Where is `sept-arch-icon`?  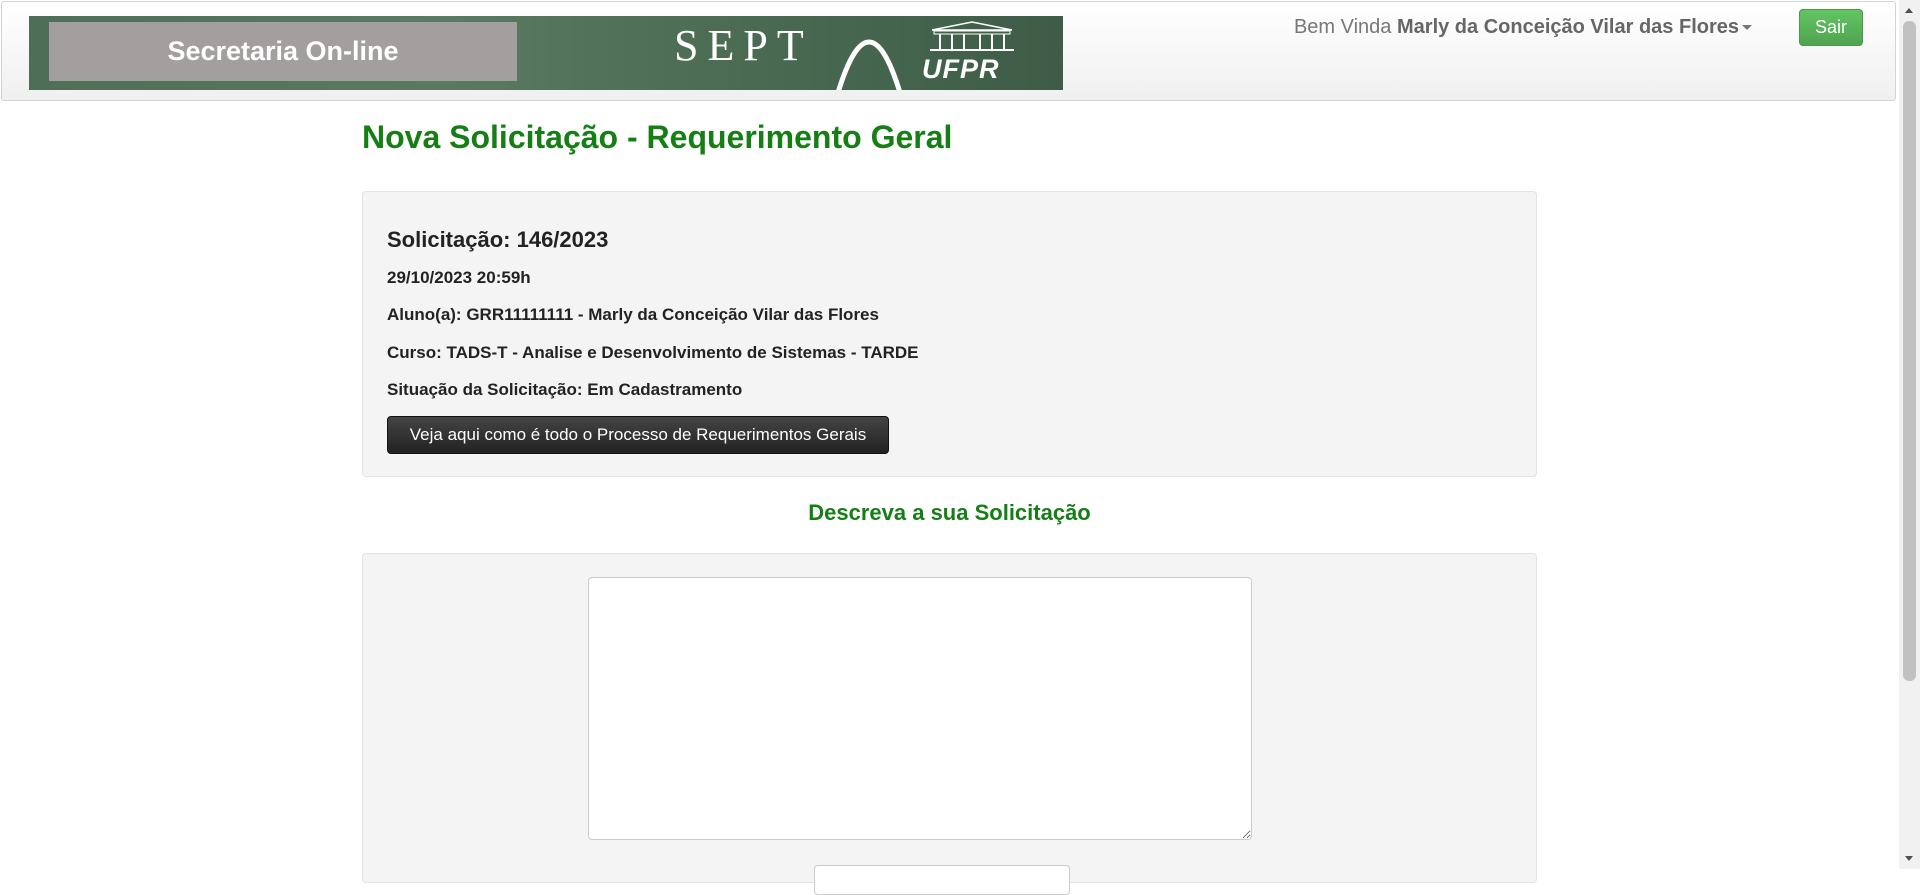 sept-arch-icon is located at coordinates (869, 64).